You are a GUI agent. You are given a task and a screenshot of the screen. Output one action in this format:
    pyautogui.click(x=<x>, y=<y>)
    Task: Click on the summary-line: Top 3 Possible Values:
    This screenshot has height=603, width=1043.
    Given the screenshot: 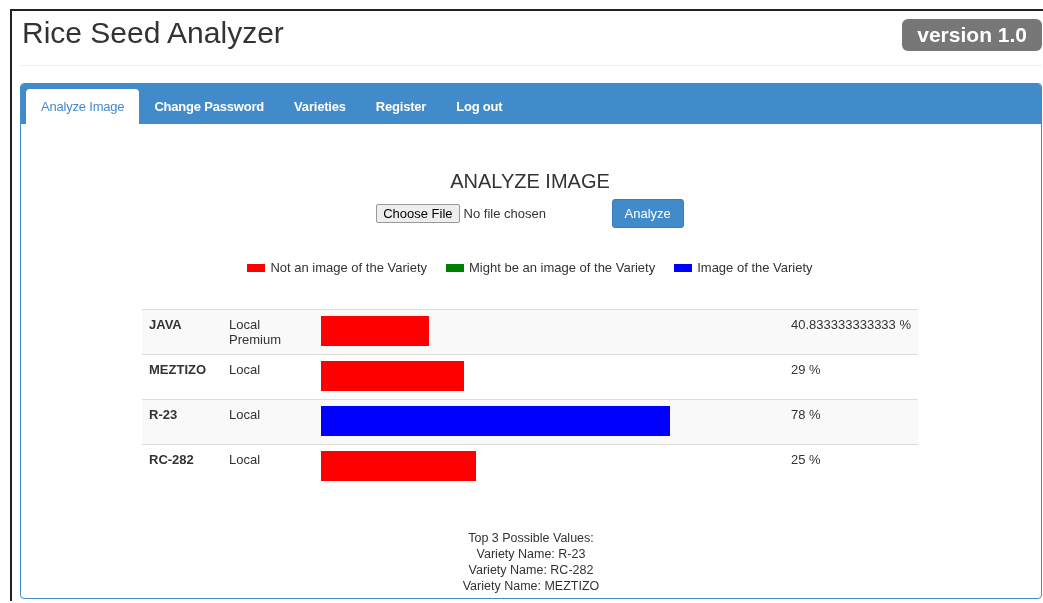 What is the action you would take?
    pyautogui.click(x=531, y=537)
    